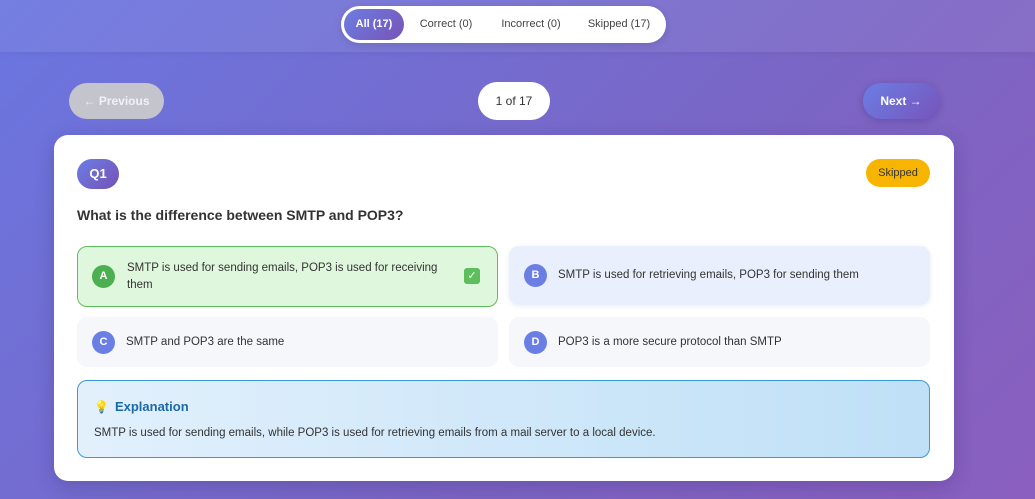 The image size is (1035, 499). Describe the element at coordinates (101, 407) in the screenshot. I see `lightbulb-icon: 💡` at that location.